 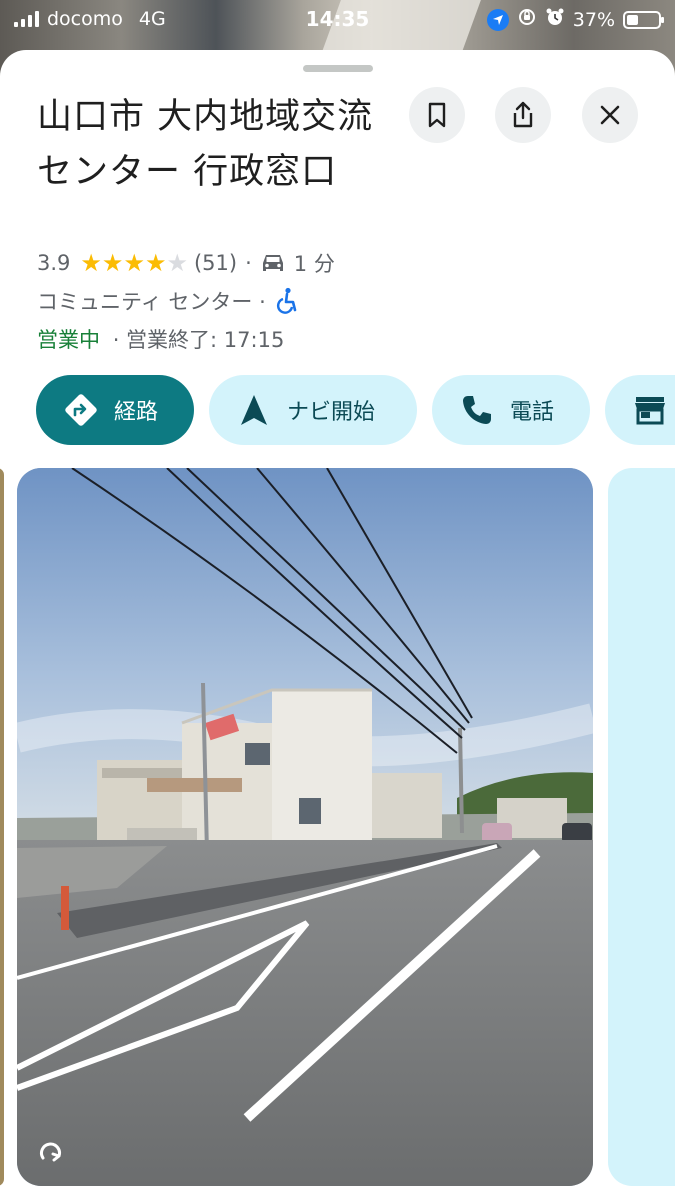 I want to click on call-button: 電話, so click(x=511, y=410).